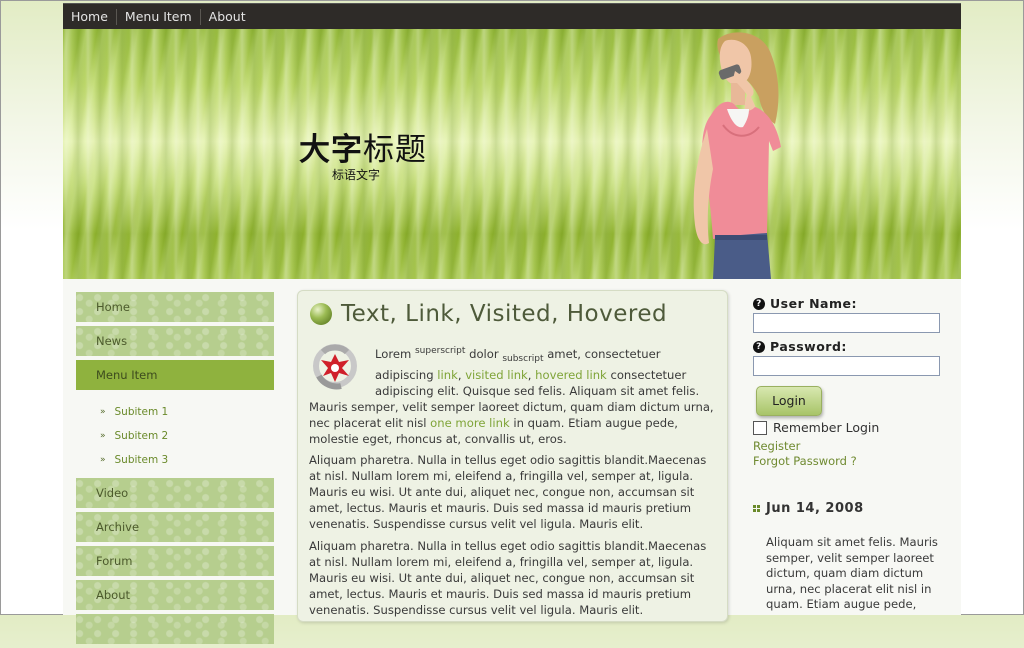 The width and height of the screenshot is (1024, 648). What do you see at coordinates (159, 17) in the screenshot?
I see `top-nav-menu-item: Menu Item` at bounding box center [159, 17].